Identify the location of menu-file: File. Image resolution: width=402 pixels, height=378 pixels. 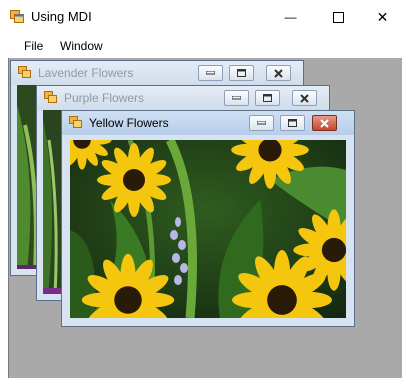
(33, 46).